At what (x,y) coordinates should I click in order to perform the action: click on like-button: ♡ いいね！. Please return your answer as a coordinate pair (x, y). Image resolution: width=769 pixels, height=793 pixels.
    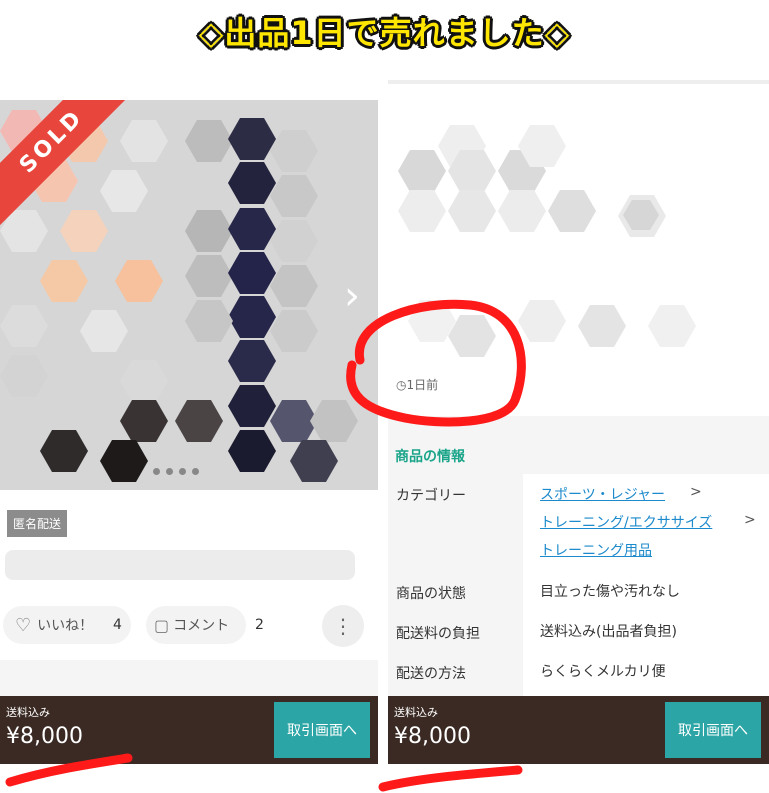
    Looking at the image, I should click on (67, 625).